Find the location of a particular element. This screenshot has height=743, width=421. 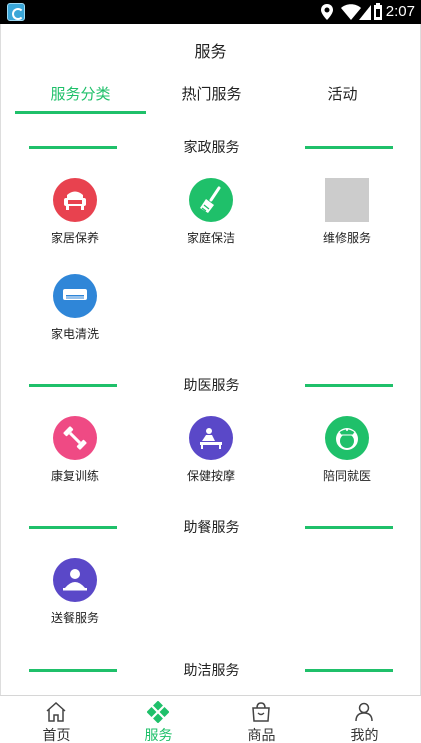

service-item-rehab-training: 康复训练 is located at coordinates (75, 454).